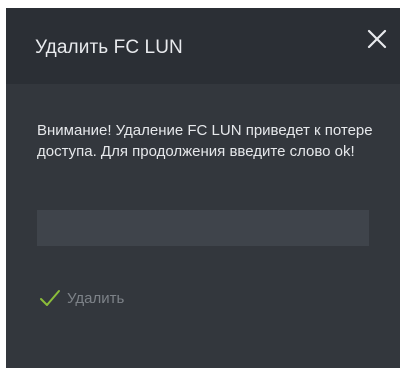  I want to click on confirmation-input, so click(203, 228).